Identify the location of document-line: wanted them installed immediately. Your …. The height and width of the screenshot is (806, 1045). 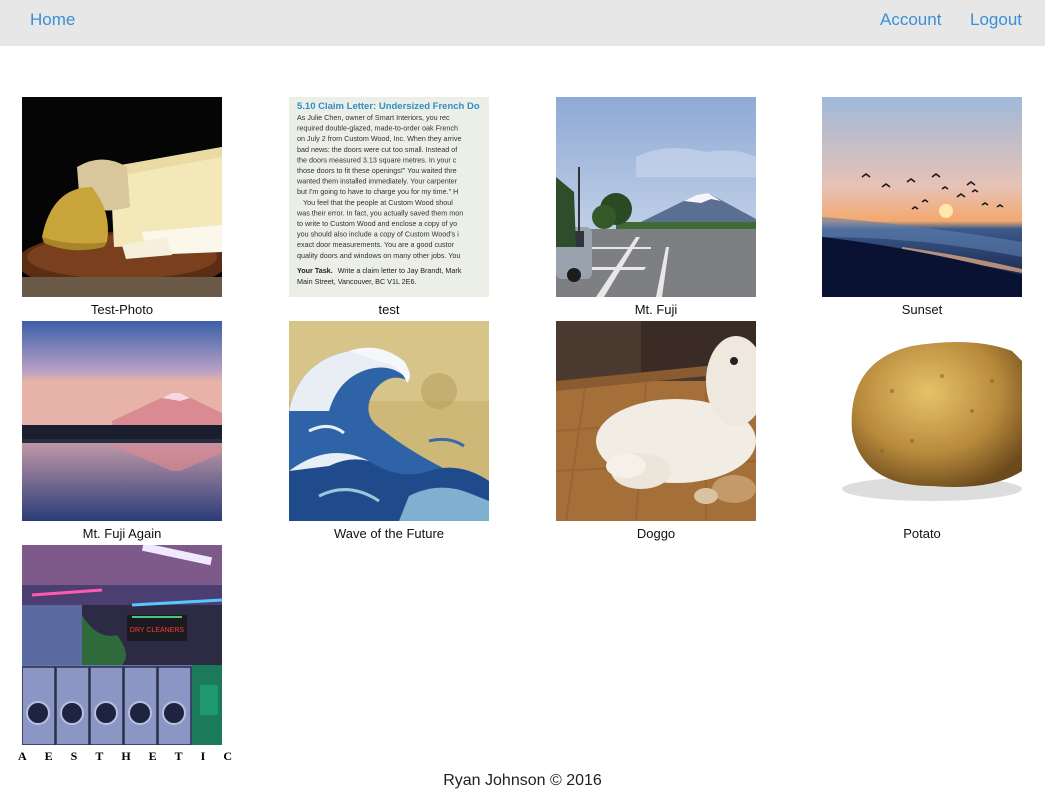
(377, 181).